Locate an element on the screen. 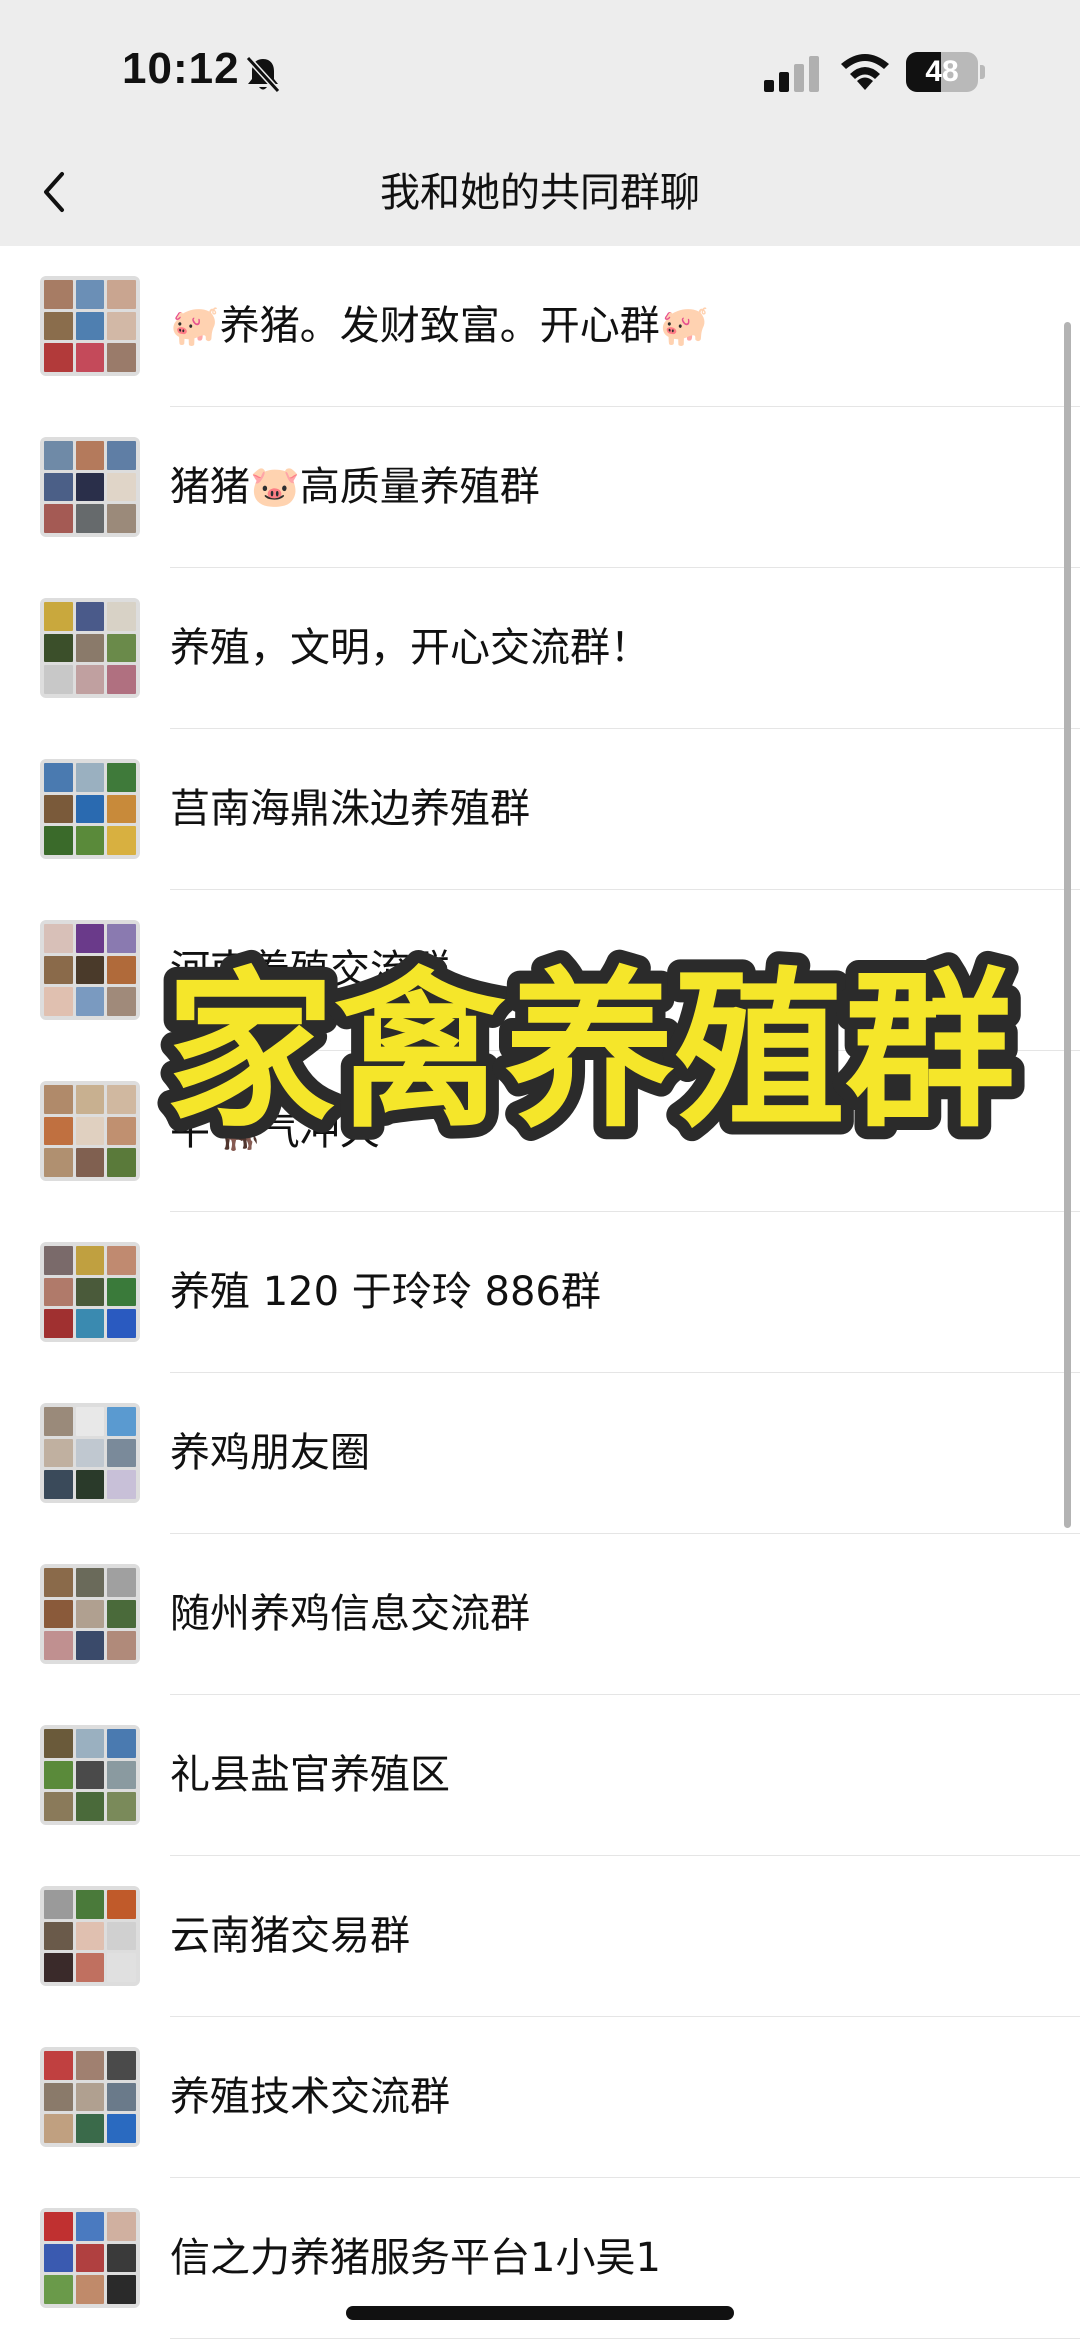  status-bar: 10:12 48 is located at coordinates (540, 70).